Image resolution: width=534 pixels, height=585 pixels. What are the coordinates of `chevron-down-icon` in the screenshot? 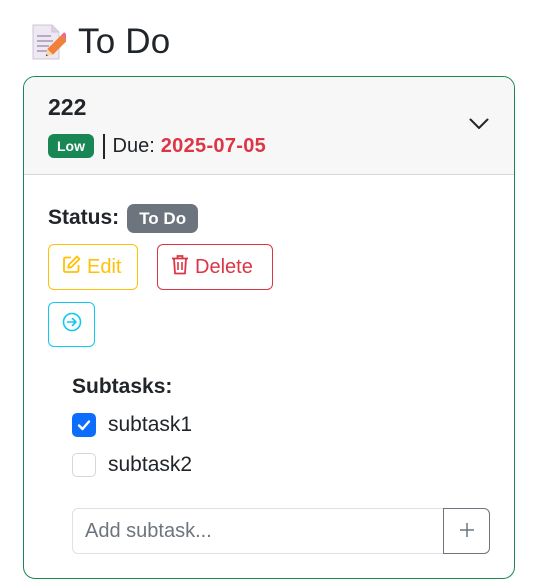 It's located at (479, 124).